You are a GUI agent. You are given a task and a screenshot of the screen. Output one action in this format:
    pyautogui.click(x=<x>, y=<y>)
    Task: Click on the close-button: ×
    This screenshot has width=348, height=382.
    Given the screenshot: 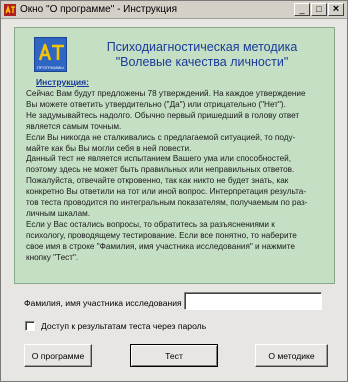 What is the action you would take?
    pyautogui.click(x=336, y=9)
    